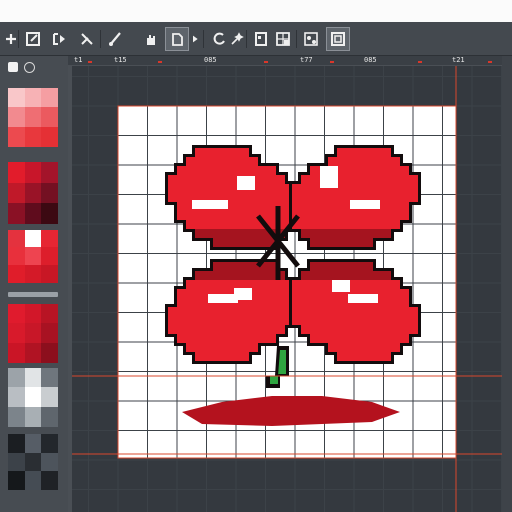 The width and height of the screenshot is (512, 512). Describe the element at coordinates (33, 294) in the screenshot. I see `palette-divider` at that location.